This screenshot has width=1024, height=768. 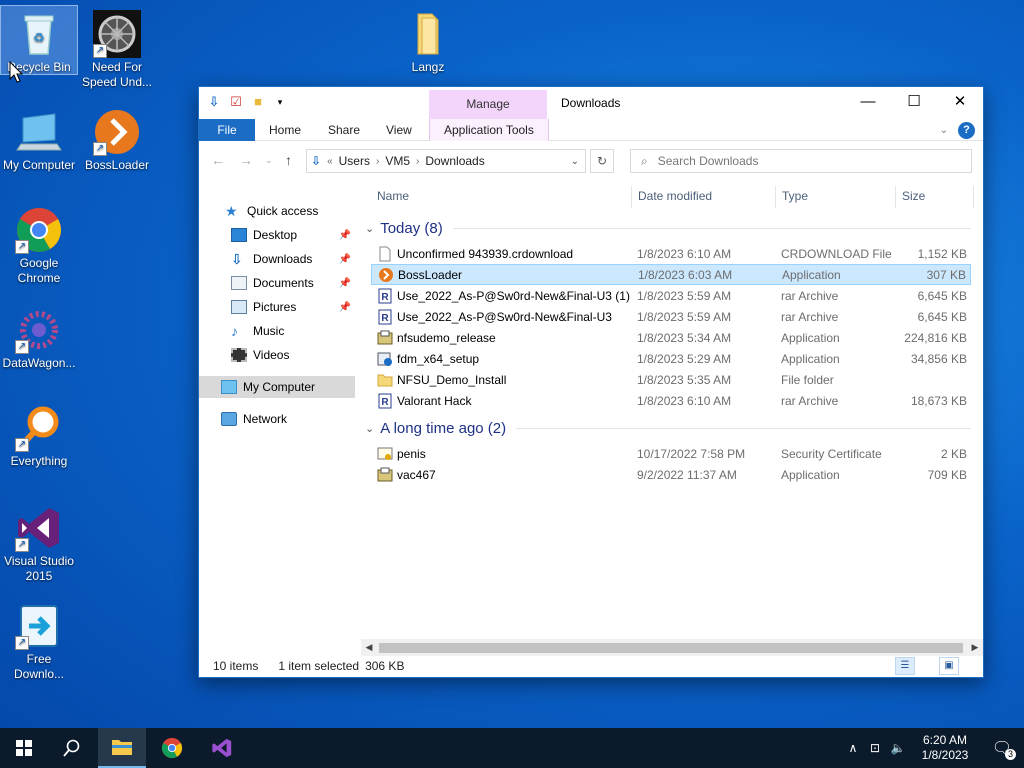 I want to click on scroll-left-arrow-icon: ◀, so click(x=369, y=647).